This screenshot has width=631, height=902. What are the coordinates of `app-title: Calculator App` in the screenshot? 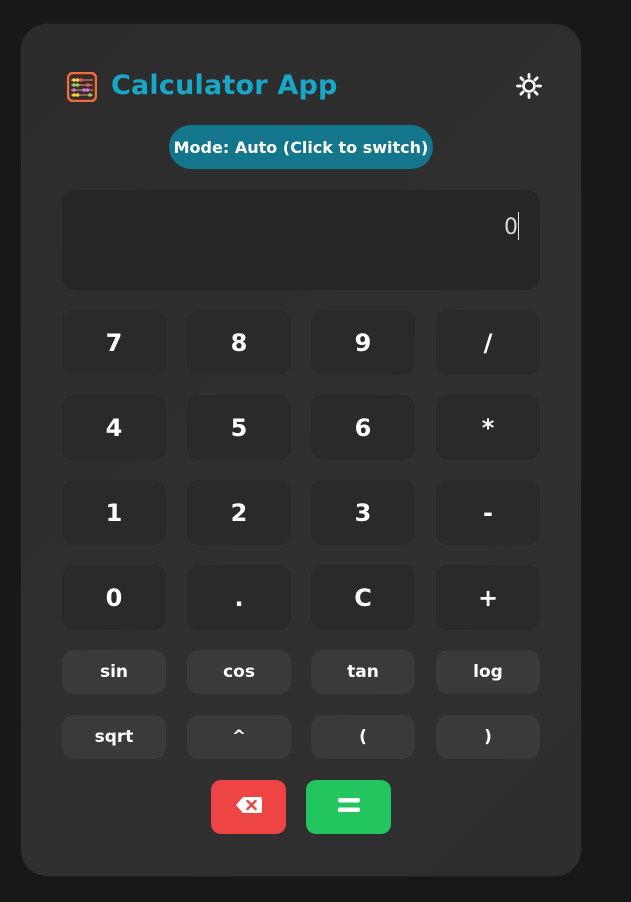 It's located at (224, 85).